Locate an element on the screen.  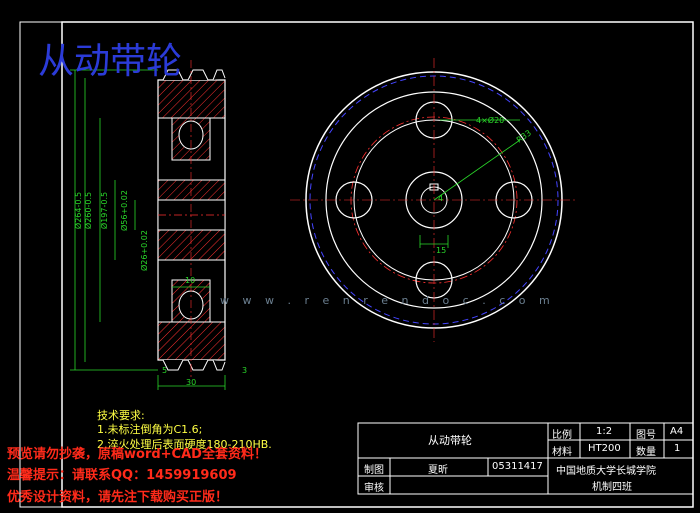
dim-width-5: 5 is located at coordinates (165, 370).